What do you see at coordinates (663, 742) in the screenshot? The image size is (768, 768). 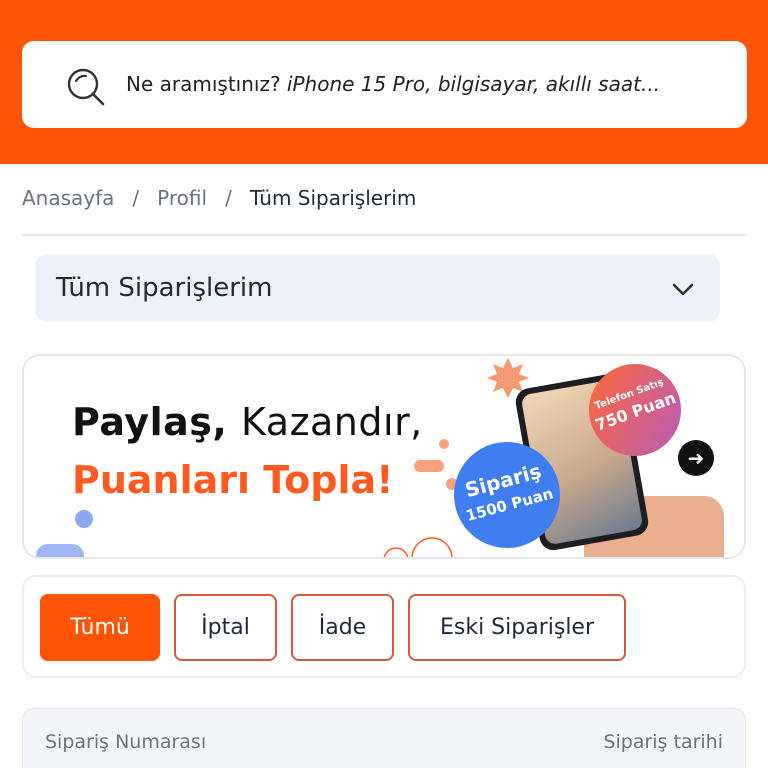 I see `column-order-date: Sipariş tarihi` at bounding box center [663, 742].